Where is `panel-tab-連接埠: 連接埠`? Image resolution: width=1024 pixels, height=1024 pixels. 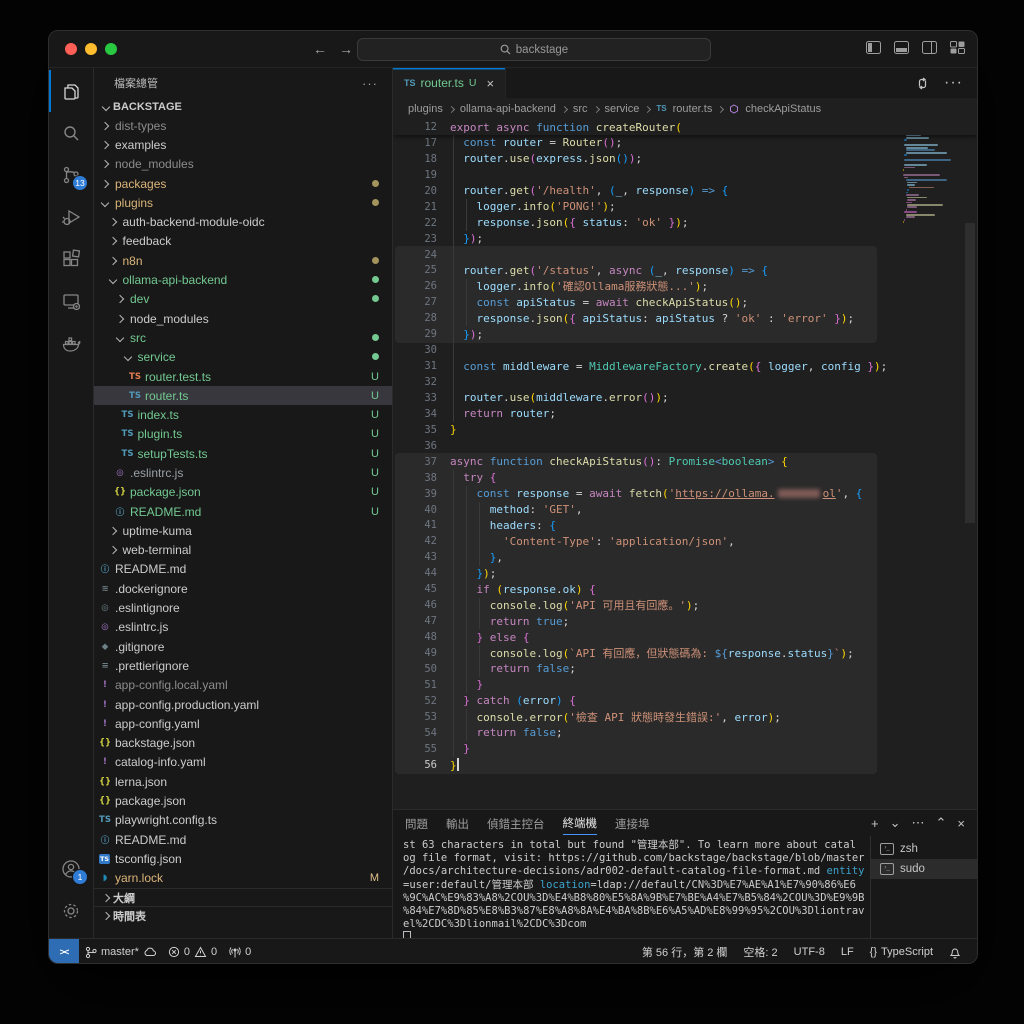 panel-tab-連接埠: 連接埠 is located at coordinates (632, 823).